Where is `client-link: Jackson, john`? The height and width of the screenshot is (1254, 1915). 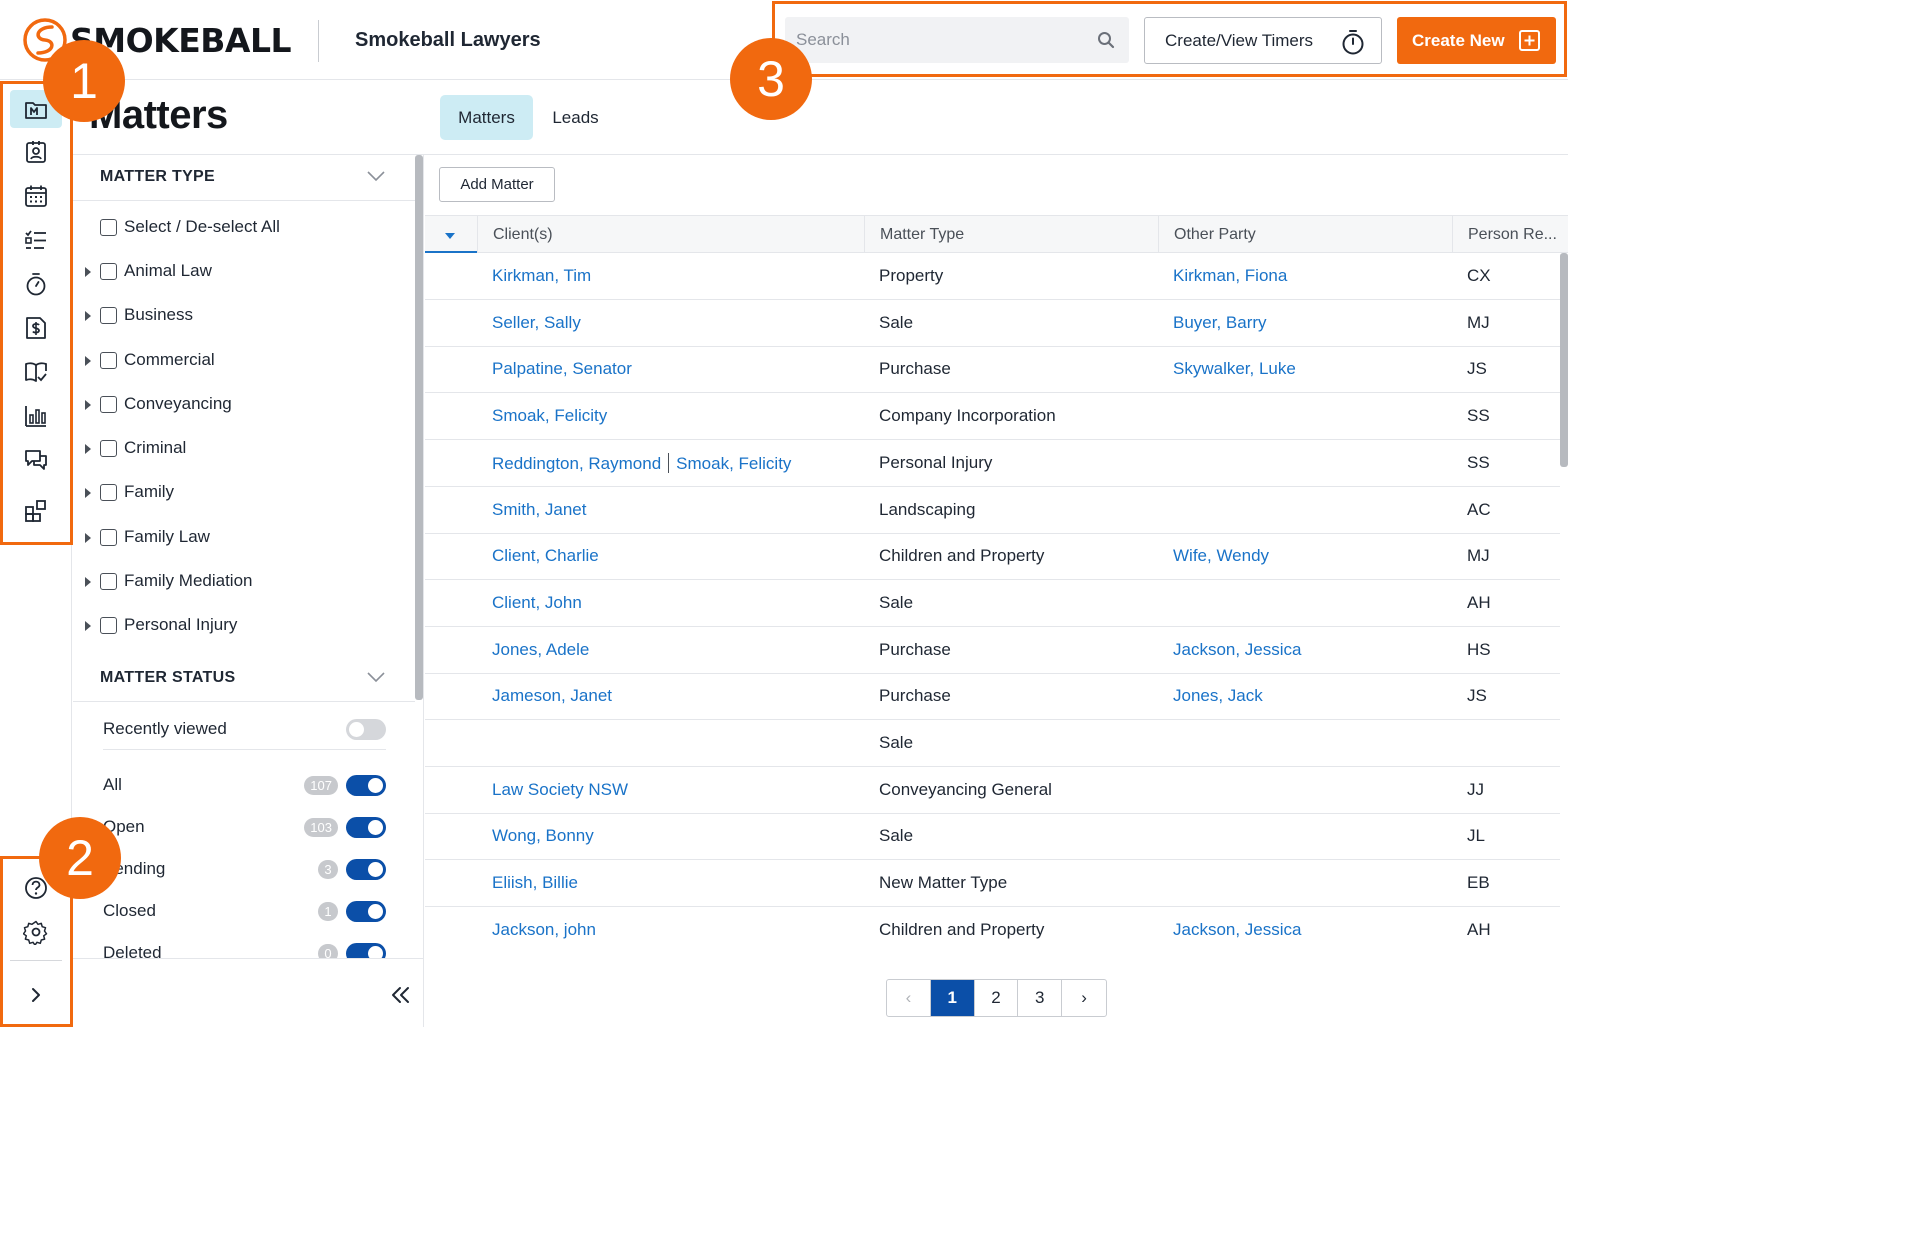 client-link: Jackson, john is located at coordinates (544, 929).